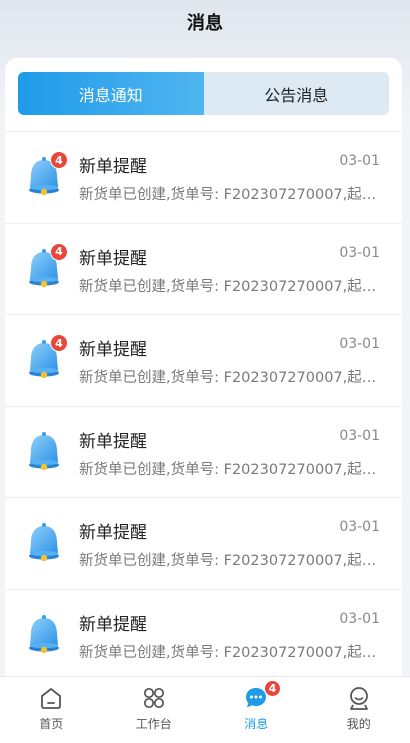  What do you see at coordinates (297, 93) in the screenshot?
I see `tab-announcement: 公告消息` at bounding box center [297, 93].